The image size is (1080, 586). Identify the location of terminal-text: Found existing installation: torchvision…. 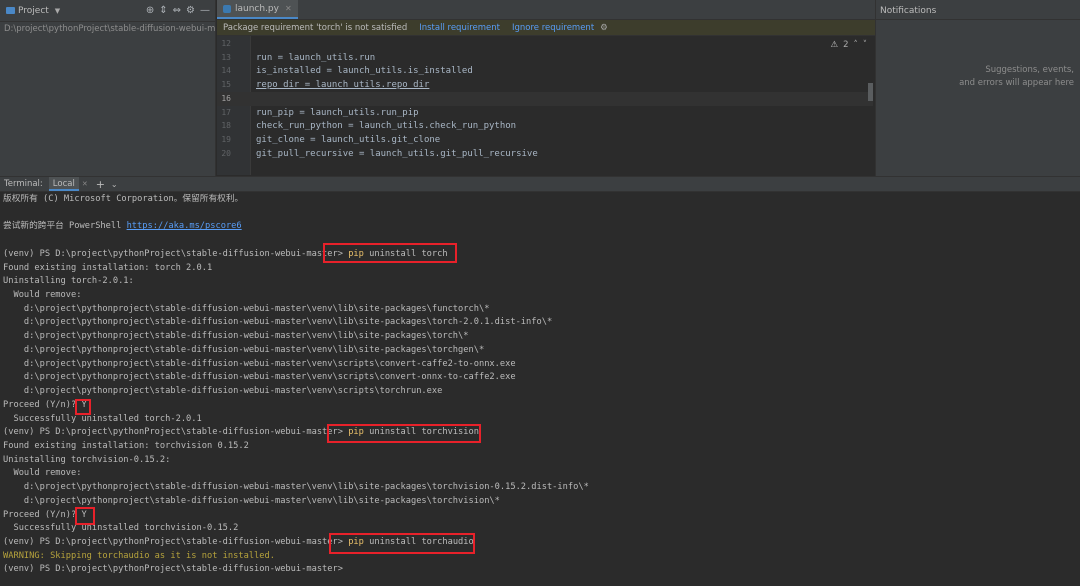
(126, 445).